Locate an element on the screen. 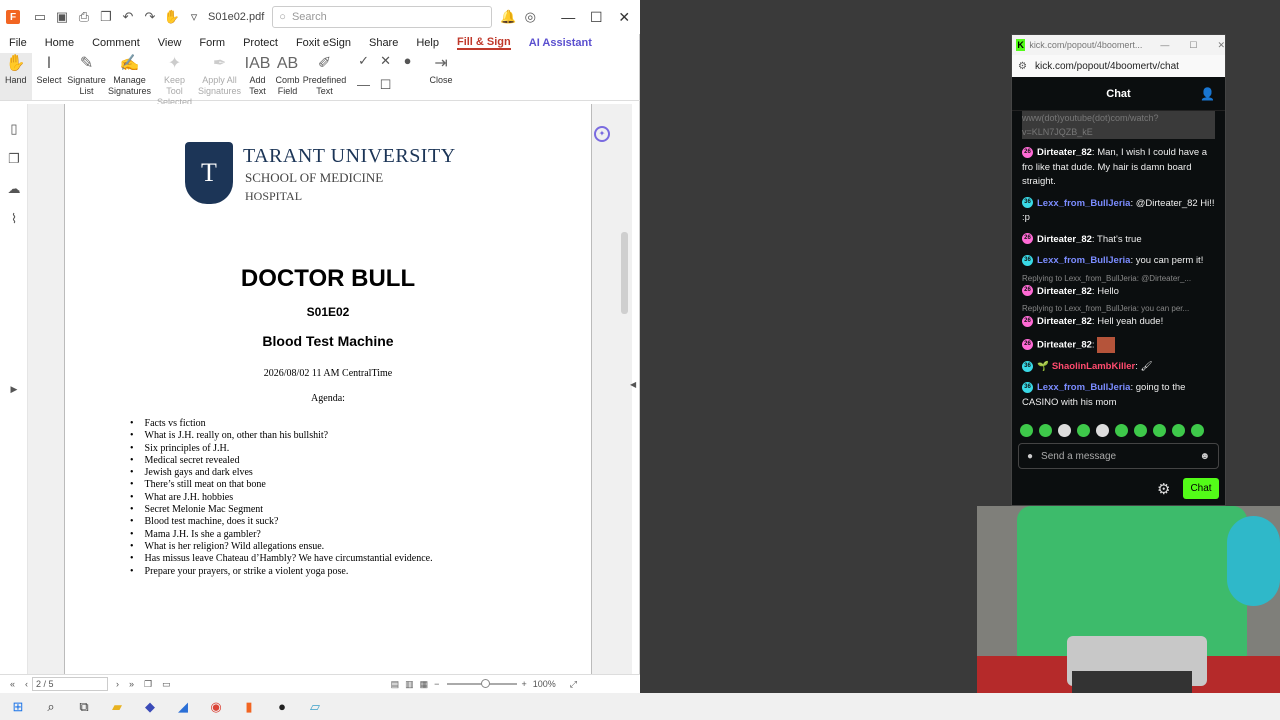 The image size is (1280, 720). cross-mark-icon: ✕ is located at coordinates (386, 65).